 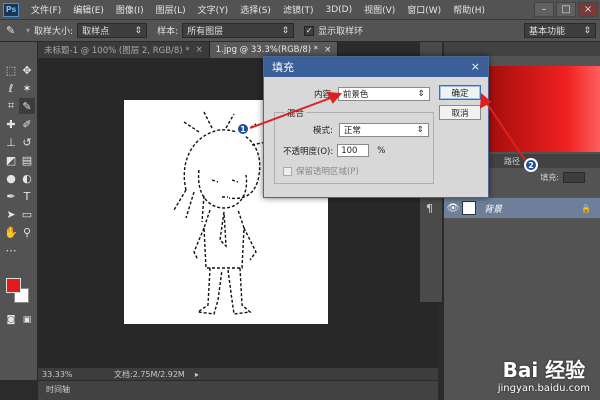 I want to click on lock-icon: 🔒, so click(x=586, y=208).